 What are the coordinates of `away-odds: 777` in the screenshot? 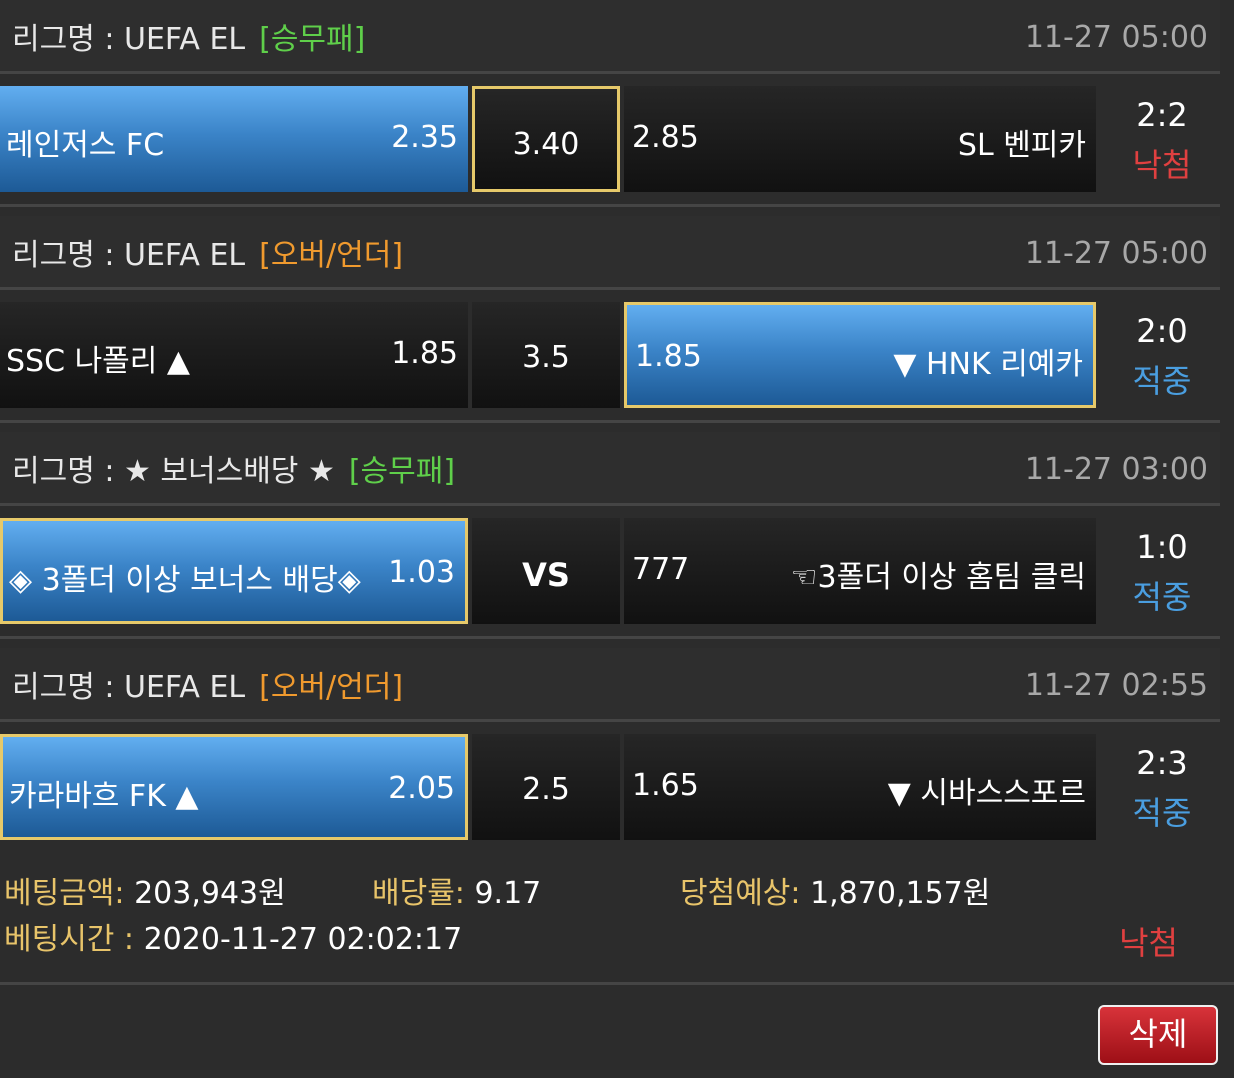 It's located at (661, 569).